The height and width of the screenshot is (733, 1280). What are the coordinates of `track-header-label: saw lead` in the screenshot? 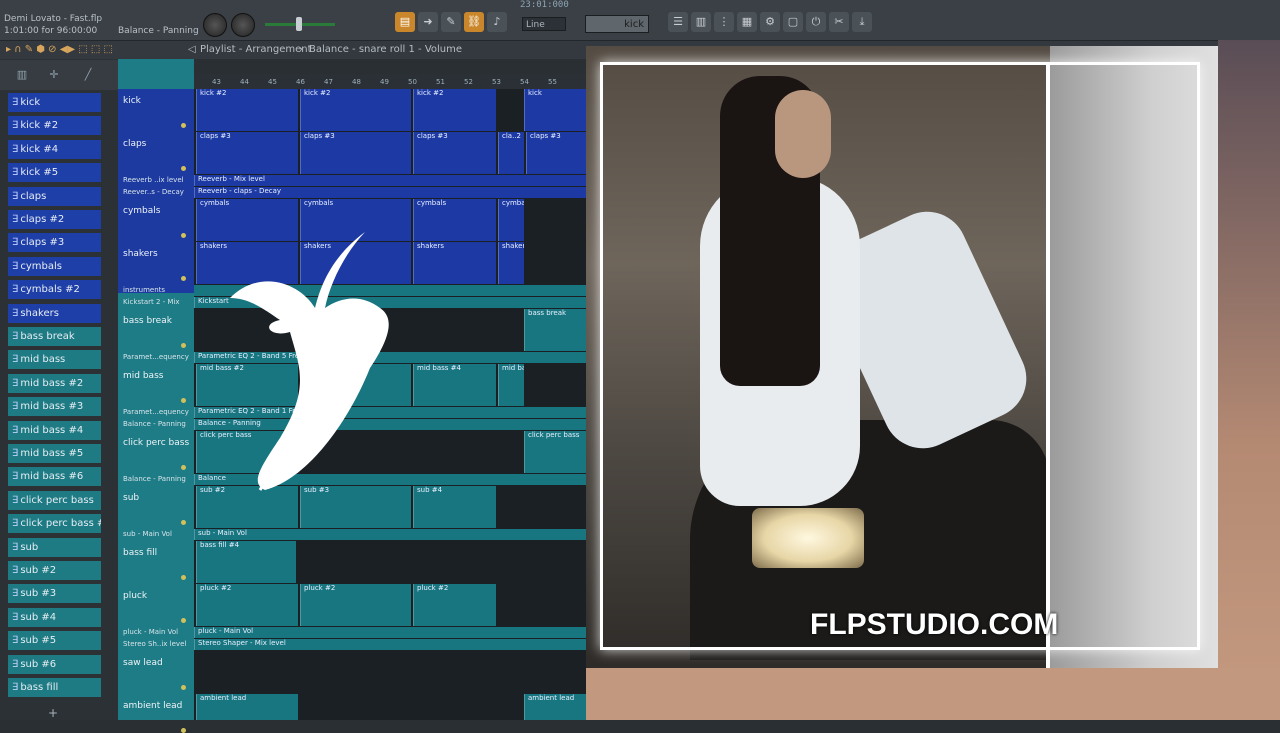 It's located at (143, 663).